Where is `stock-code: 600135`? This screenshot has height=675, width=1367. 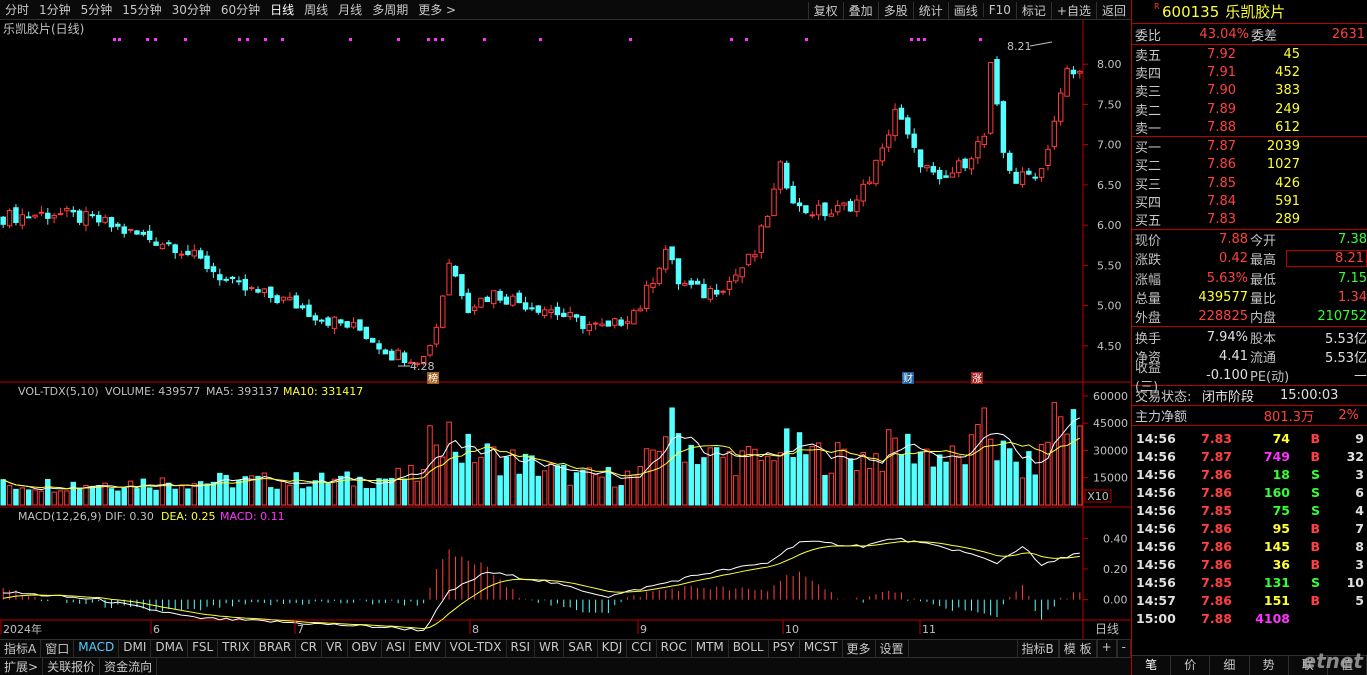 stock-code: 600135 is located at coordinates (1190, 12).